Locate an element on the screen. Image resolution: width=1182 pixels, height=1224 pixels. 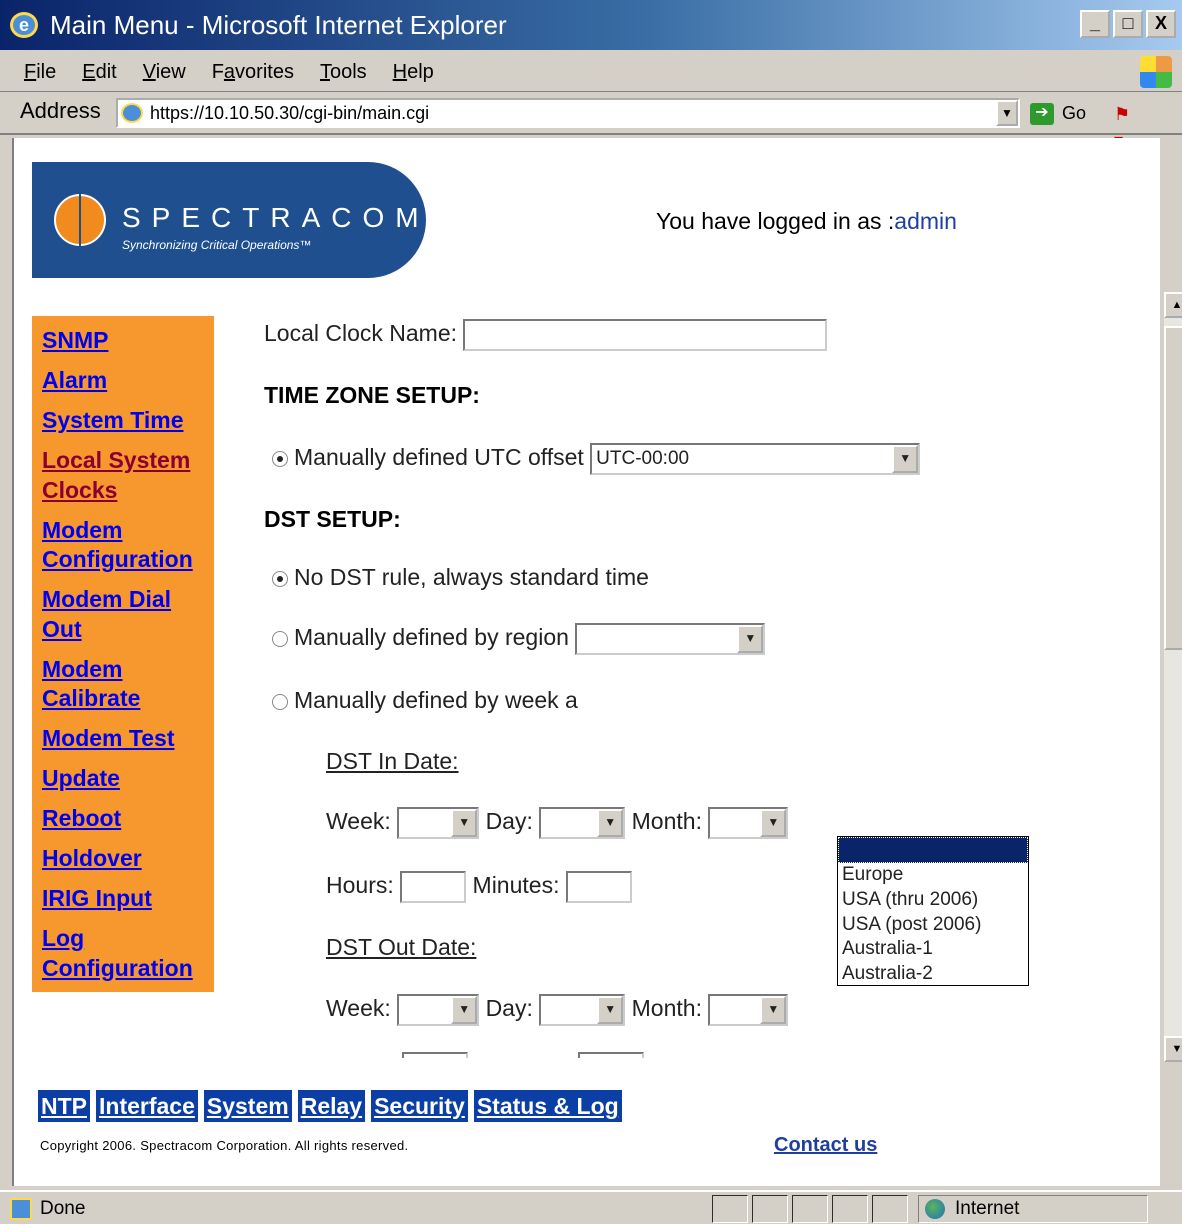
menu-view: View is located at coordinates (164, 71).